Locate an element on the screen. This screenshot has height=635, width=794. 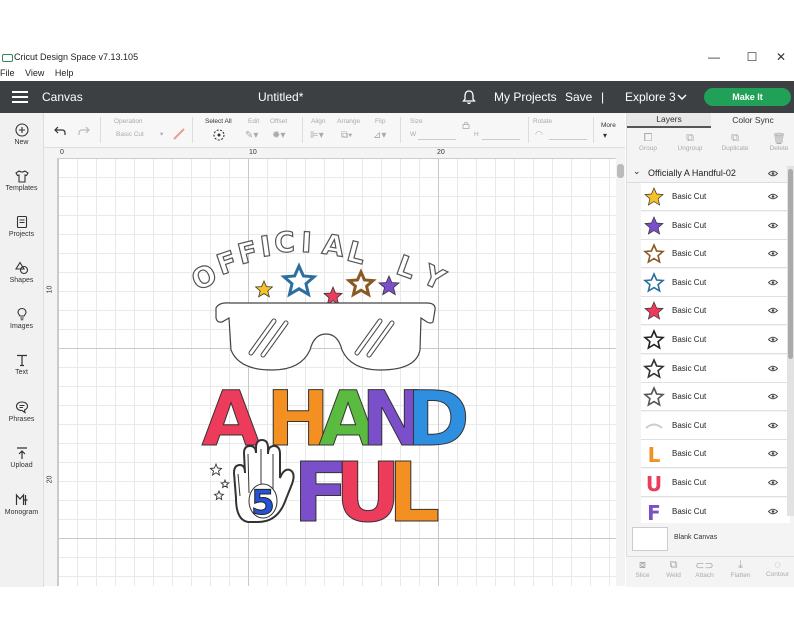
layer-group-row: ⌄ Officially A Handful-02 is located at coordinates (710, 173).